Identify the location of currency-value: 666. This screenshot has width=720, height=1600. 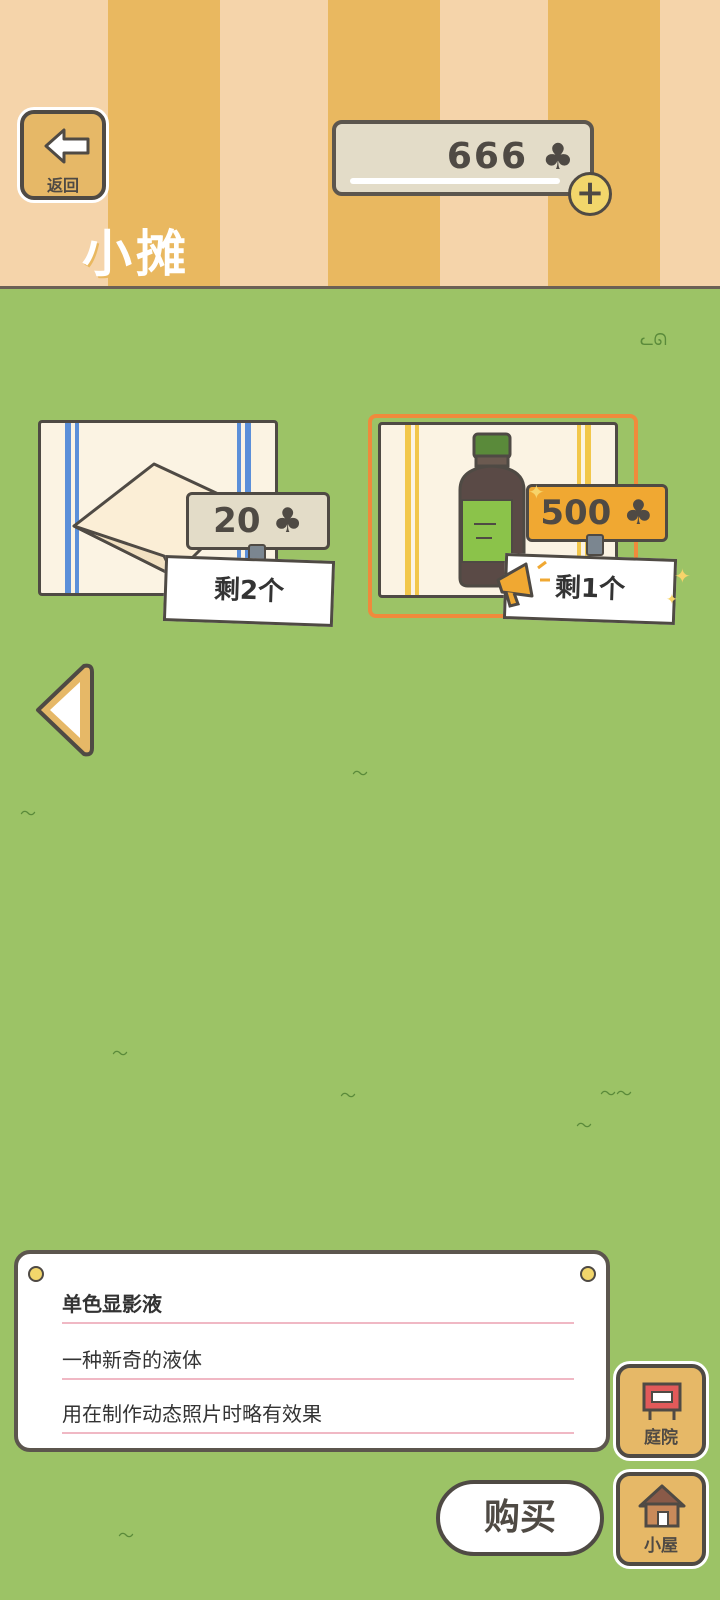
(487, 156).